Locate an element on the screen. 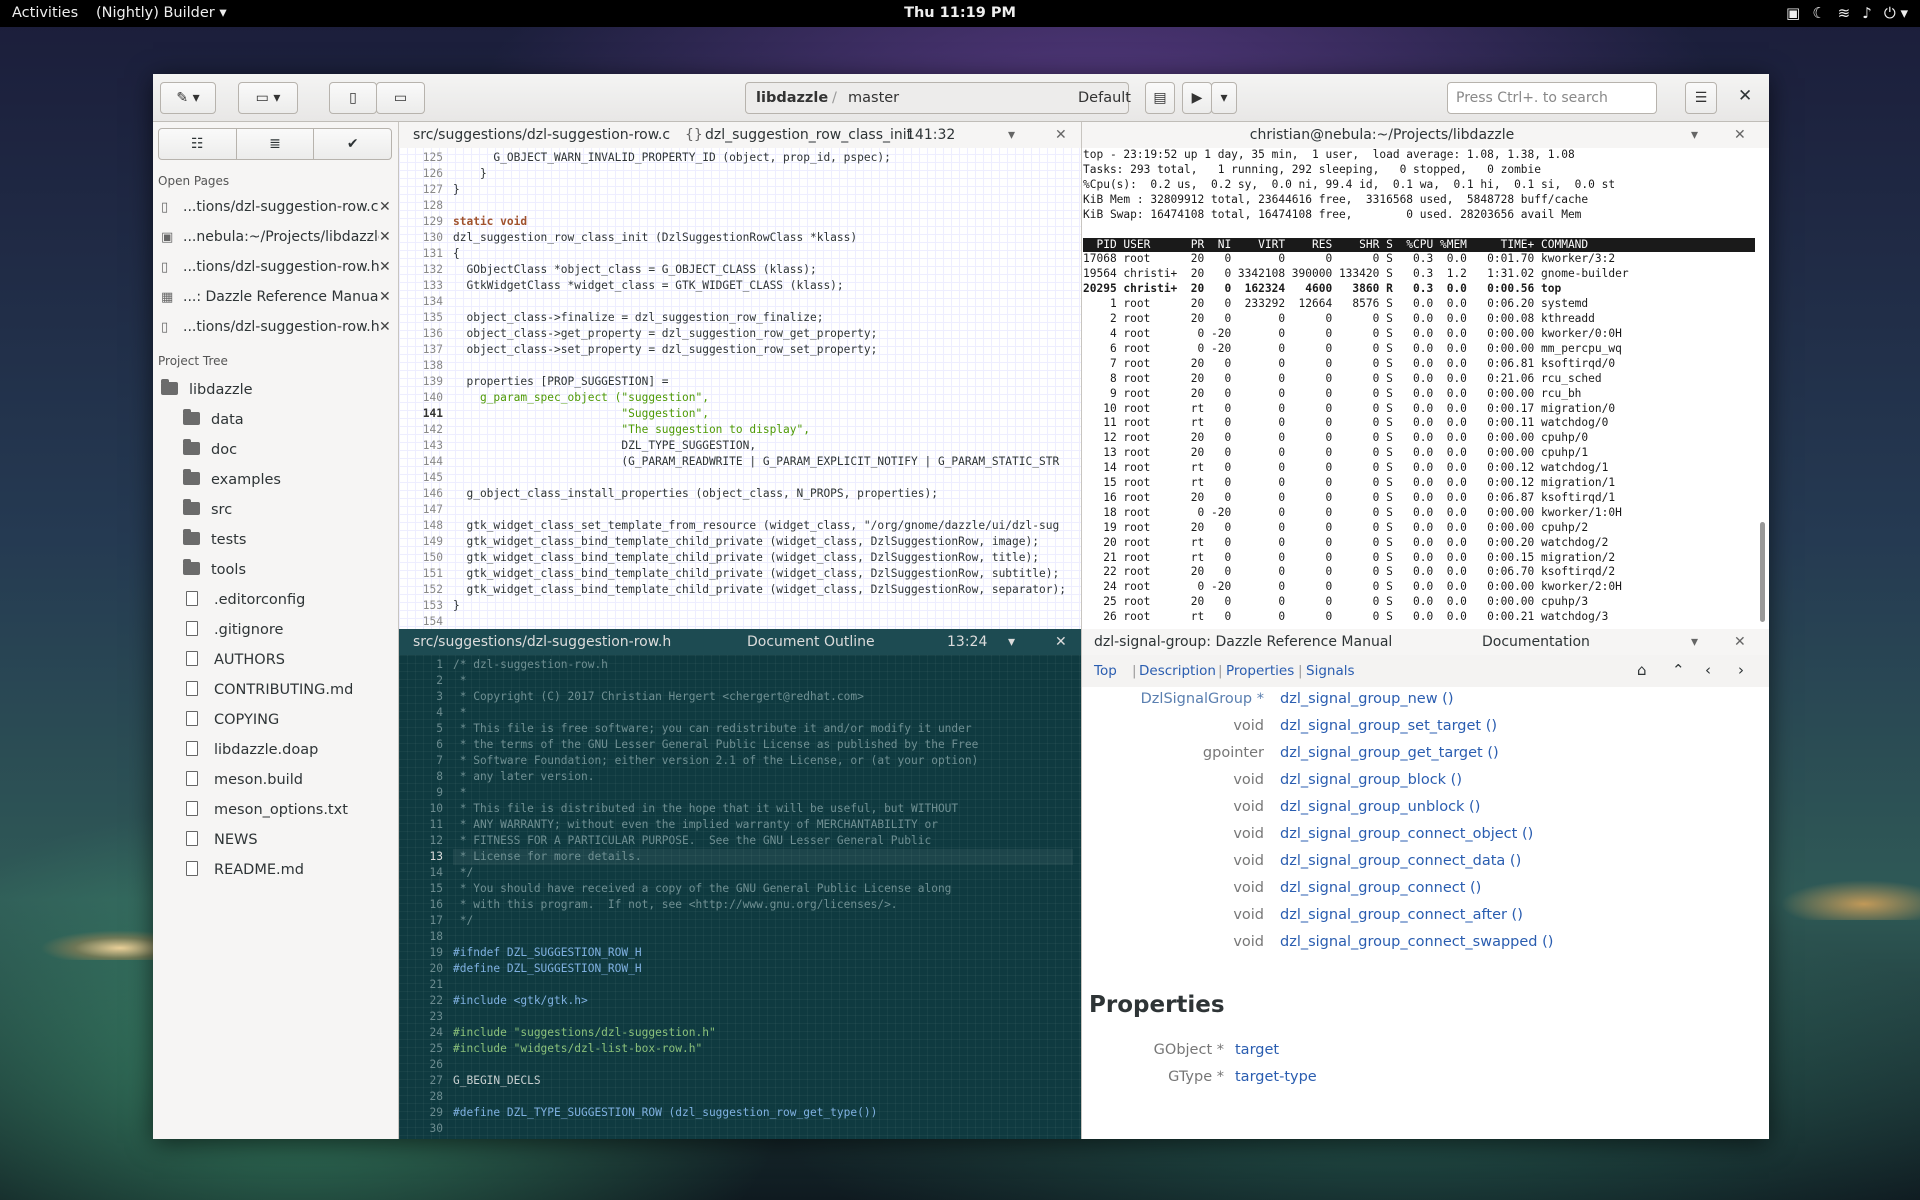 This screenshot has width=1920, height=1200. function-link: dzl_signal_group_get_target () is located at coordinates (1389, 753).